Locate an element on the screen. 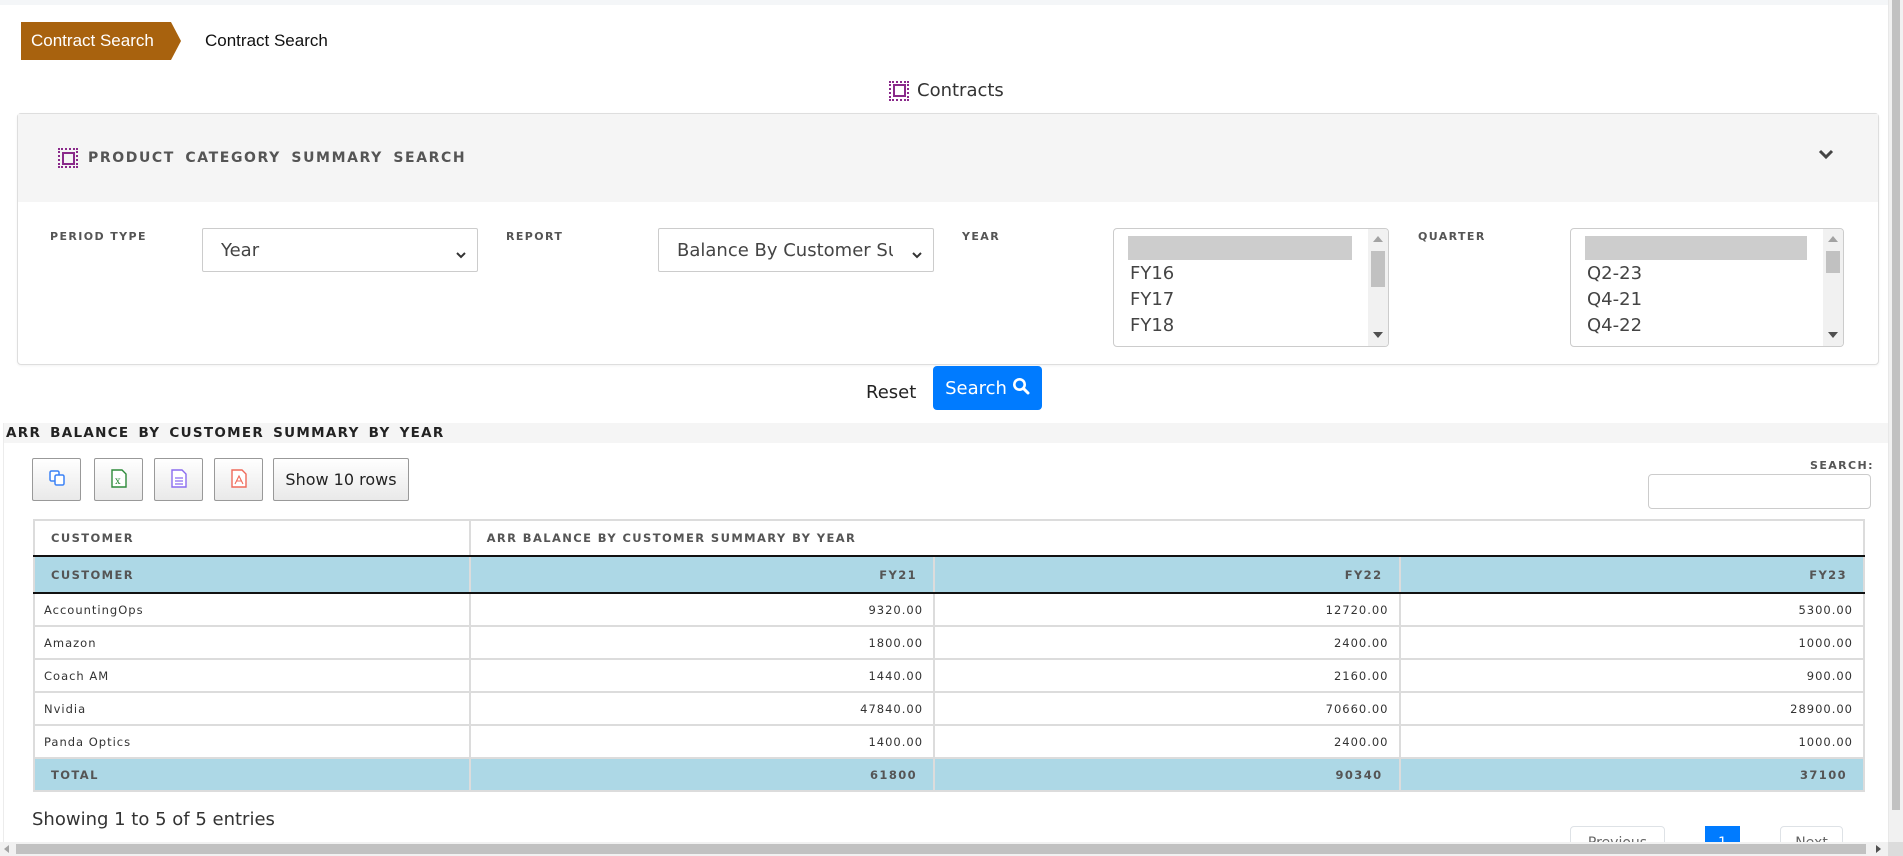 This screenshot has width=1903, height=856. show-rows-button: Show 10 rows is located at coordinates (341, 479).